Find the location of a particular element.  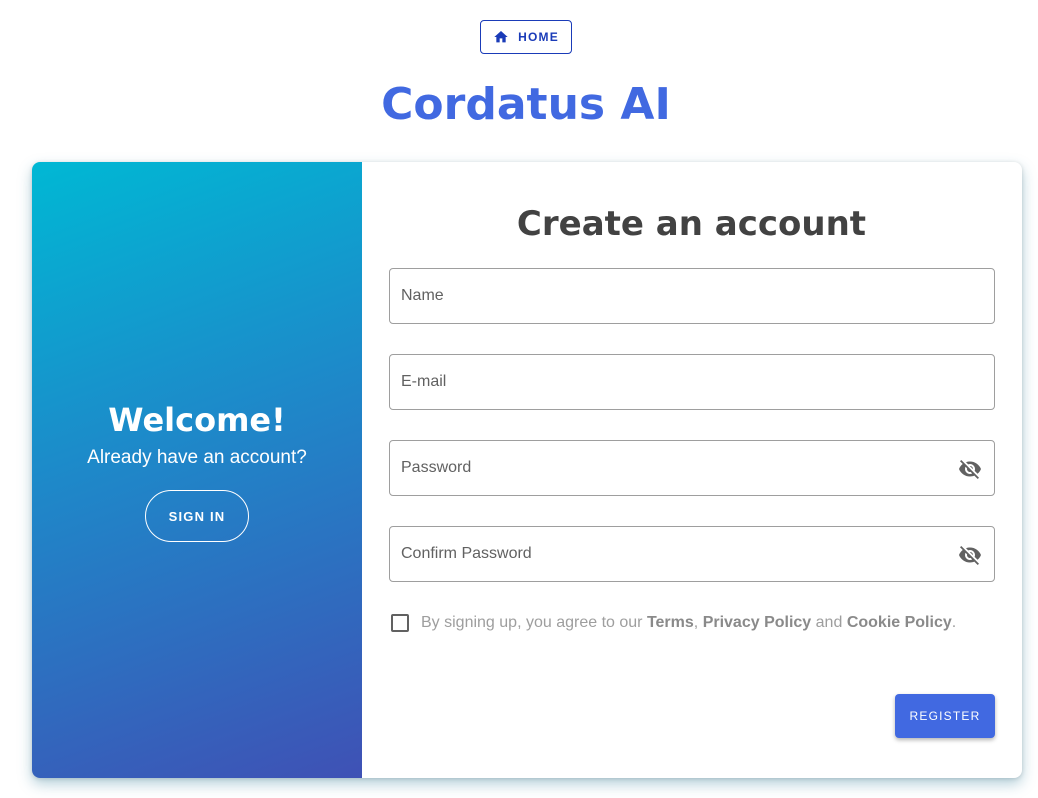

terms-link: Terms is located at coordinates (670, 623).